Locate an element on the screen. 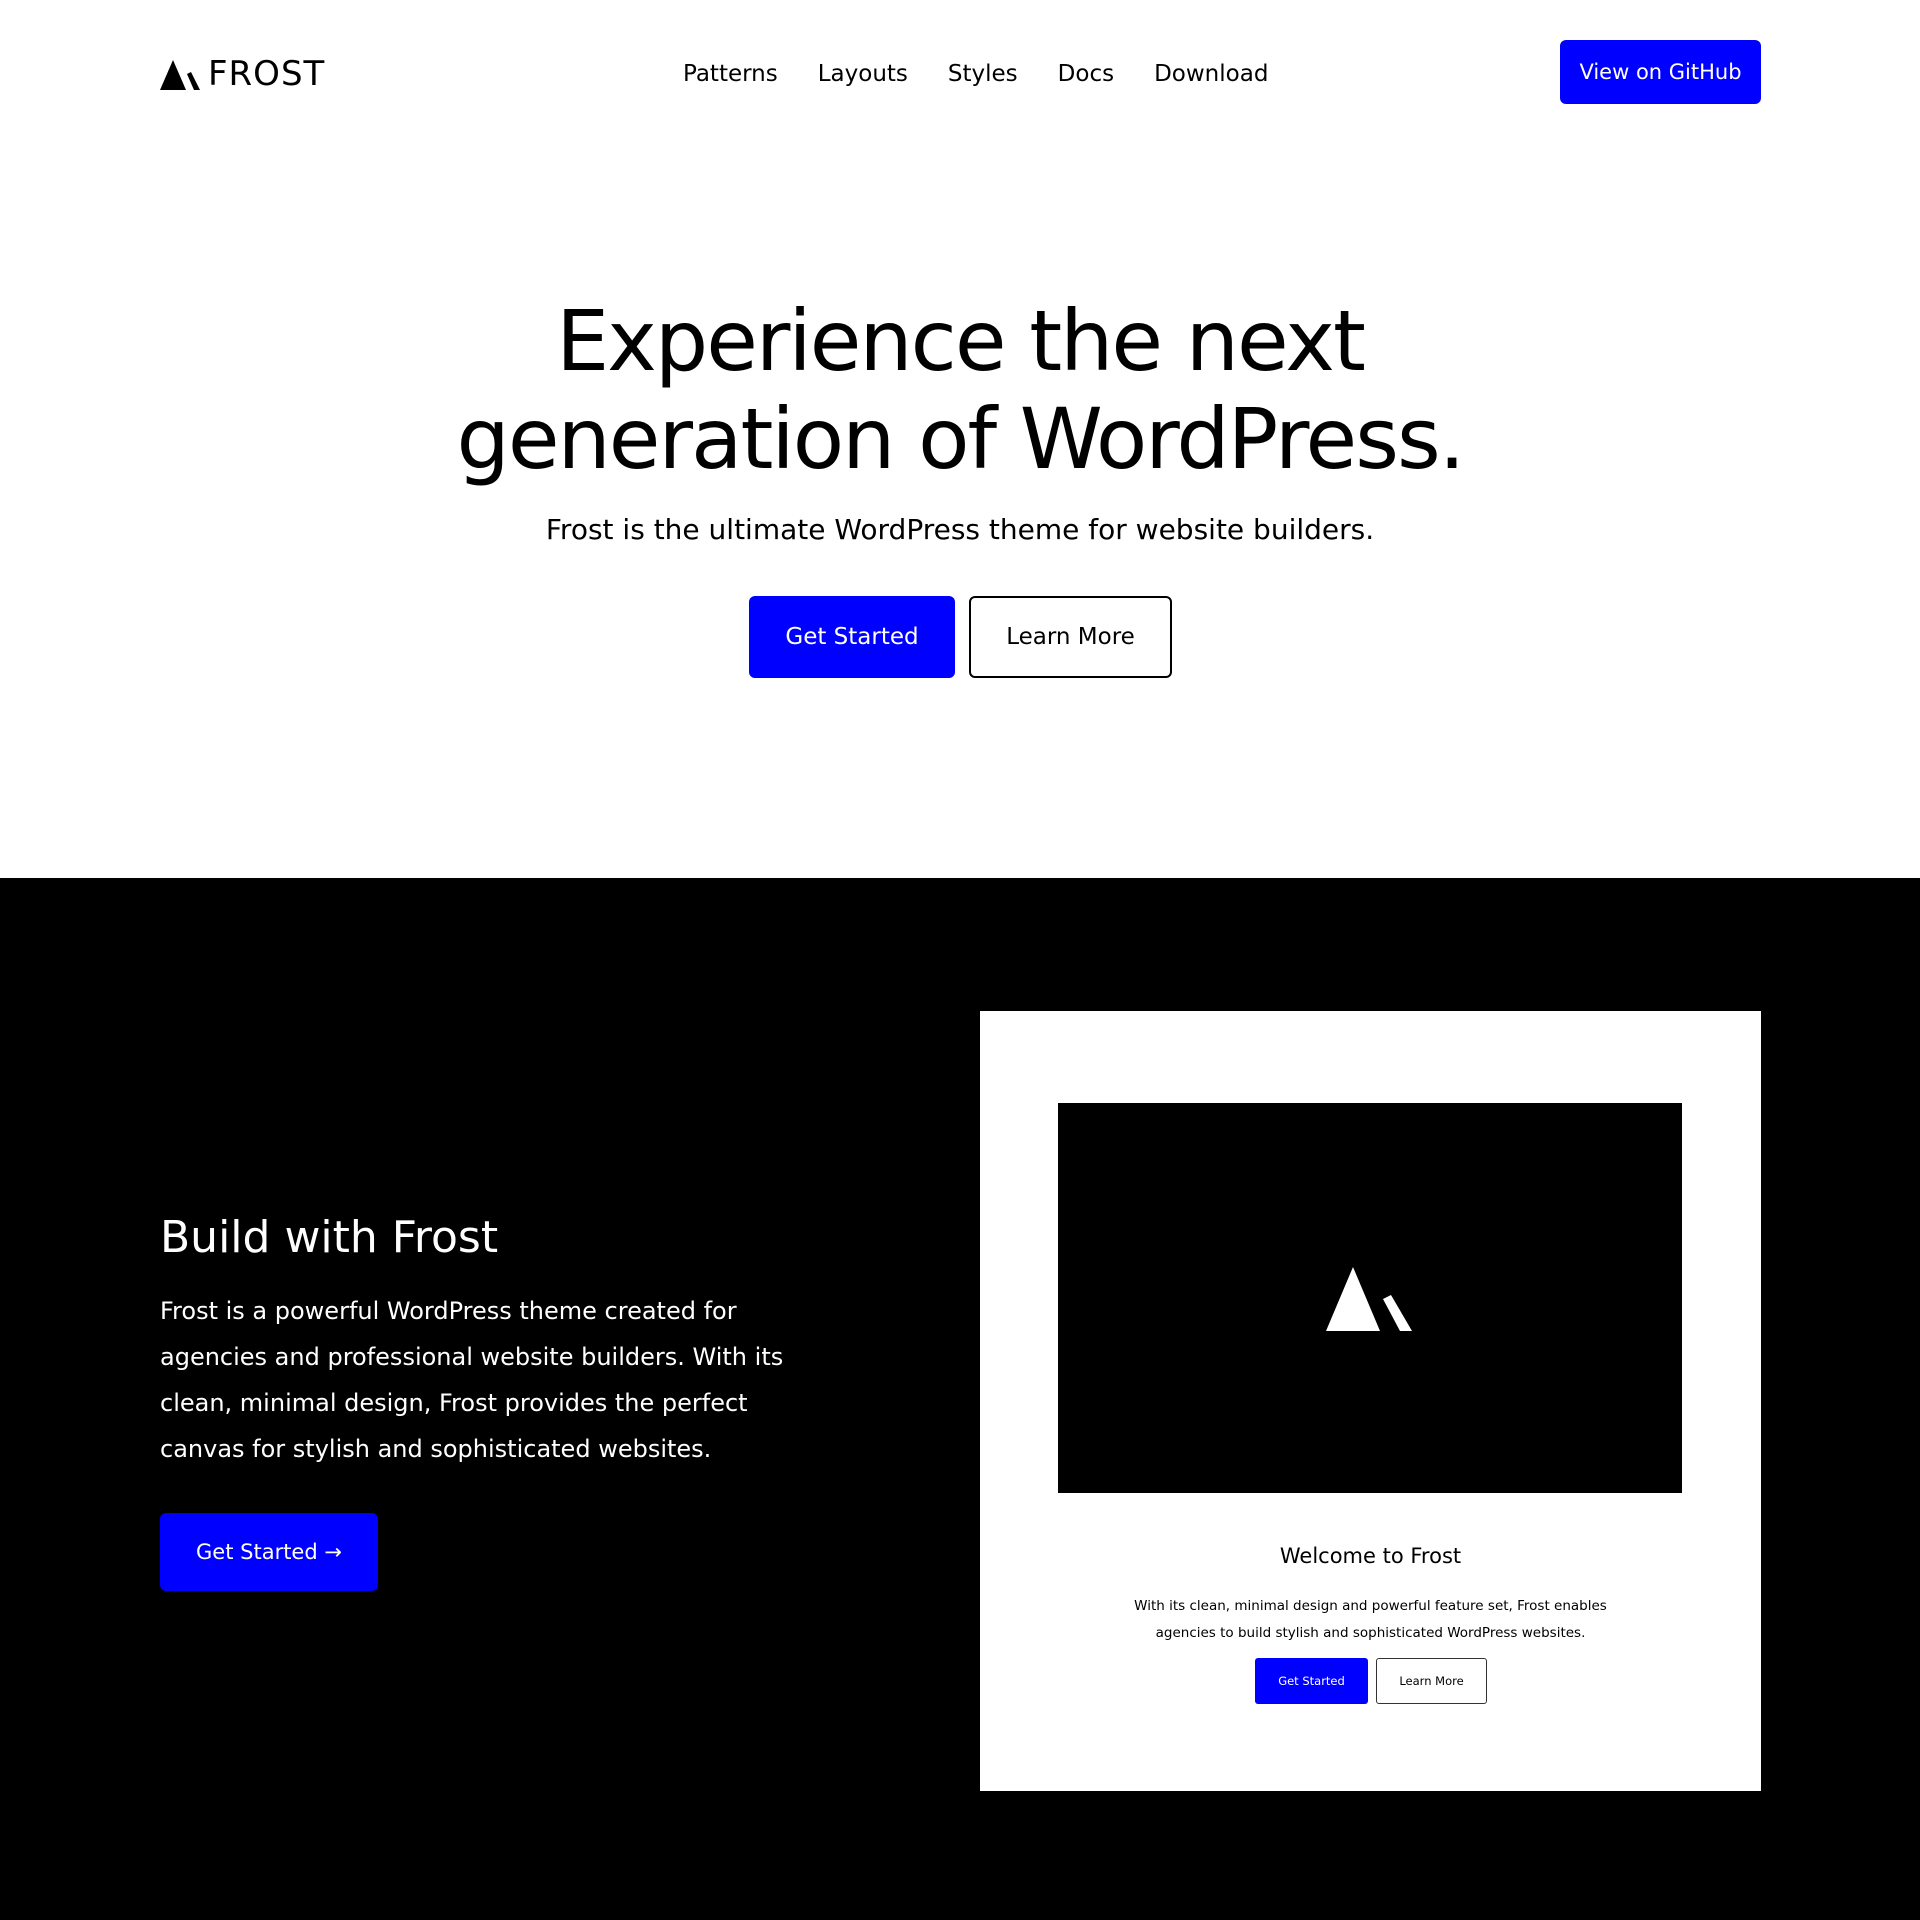  view-on-github-button: View on GitHub is located at coordinates (1660, 72).